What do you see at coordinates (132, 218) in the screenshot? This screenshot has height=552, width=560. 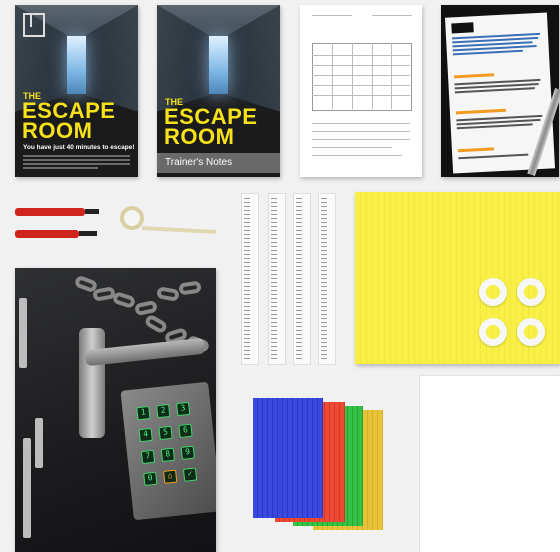 I see `tape-measure-icon` at bounding box center [132, 218].